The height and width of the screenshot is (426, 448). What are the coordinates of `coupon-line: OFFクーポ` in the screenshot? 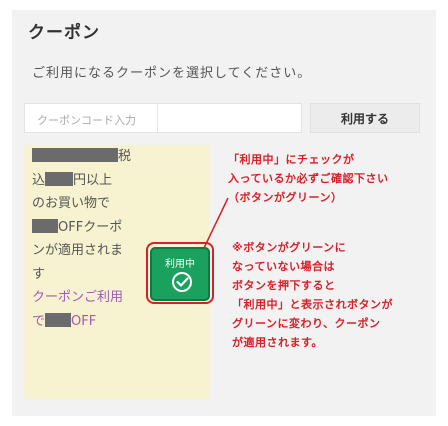 It's located at (97, 228).